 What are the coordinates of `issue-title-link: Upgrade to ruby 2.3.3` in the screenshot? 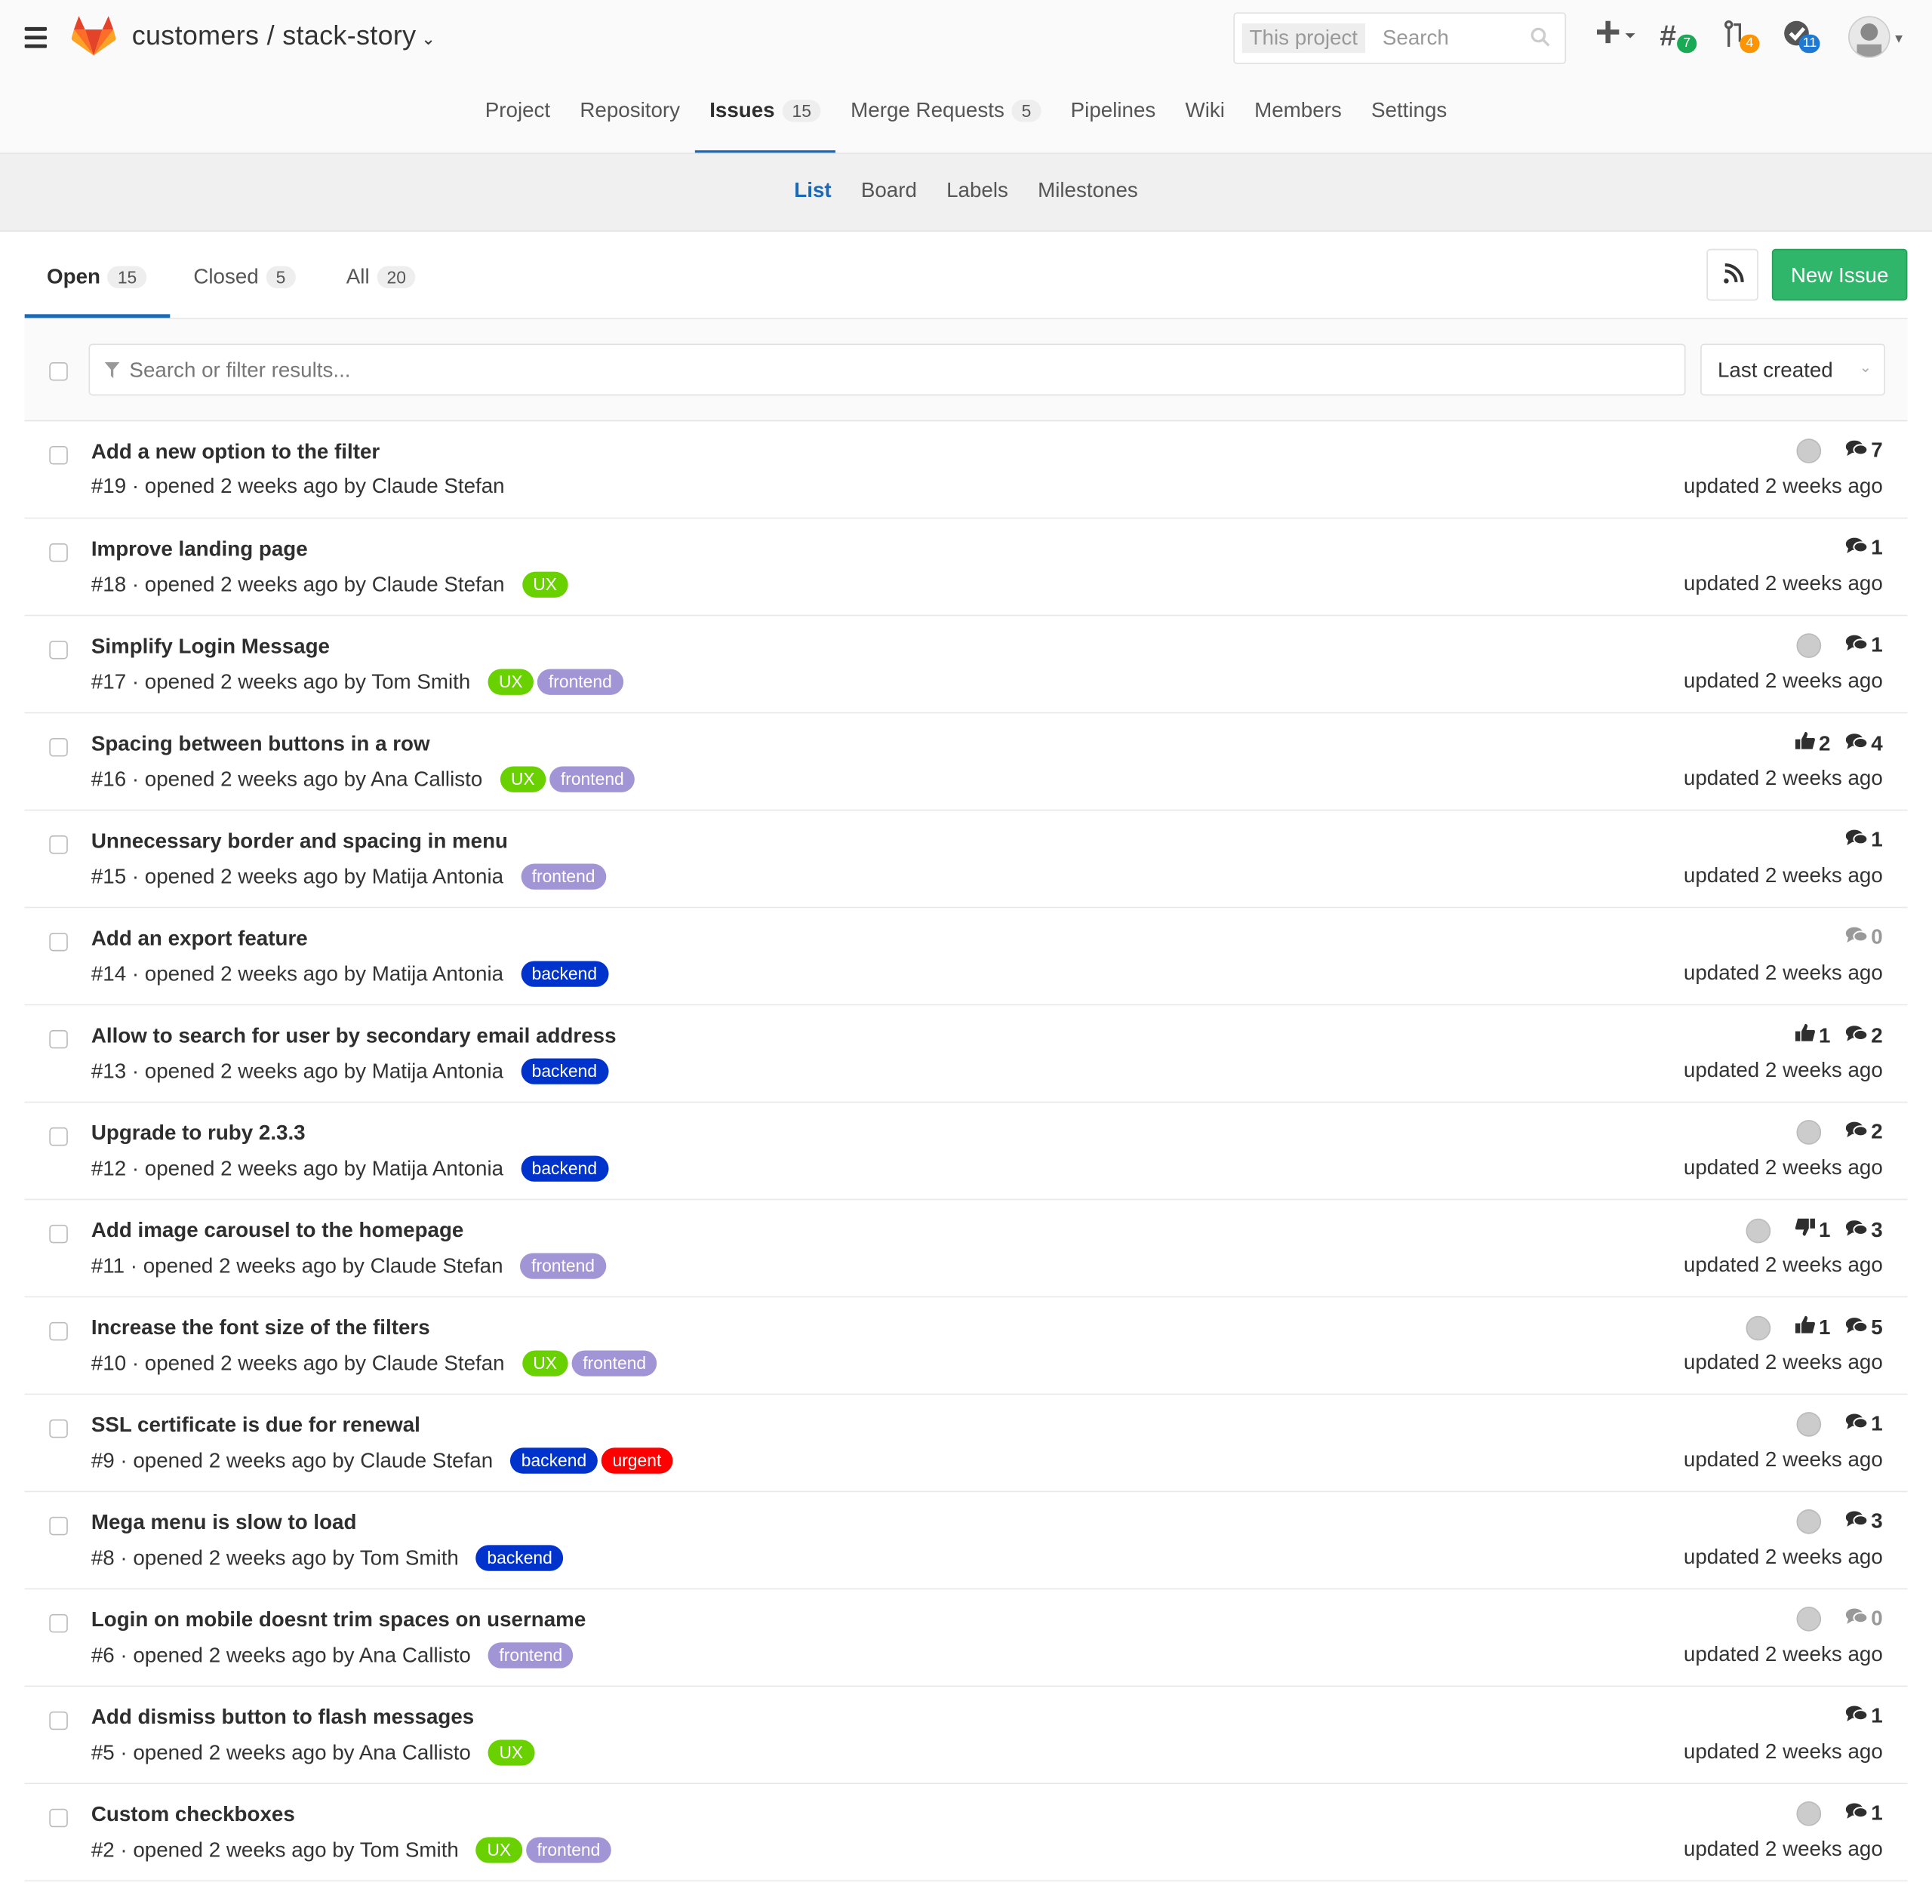 It's located at (198, 1133).